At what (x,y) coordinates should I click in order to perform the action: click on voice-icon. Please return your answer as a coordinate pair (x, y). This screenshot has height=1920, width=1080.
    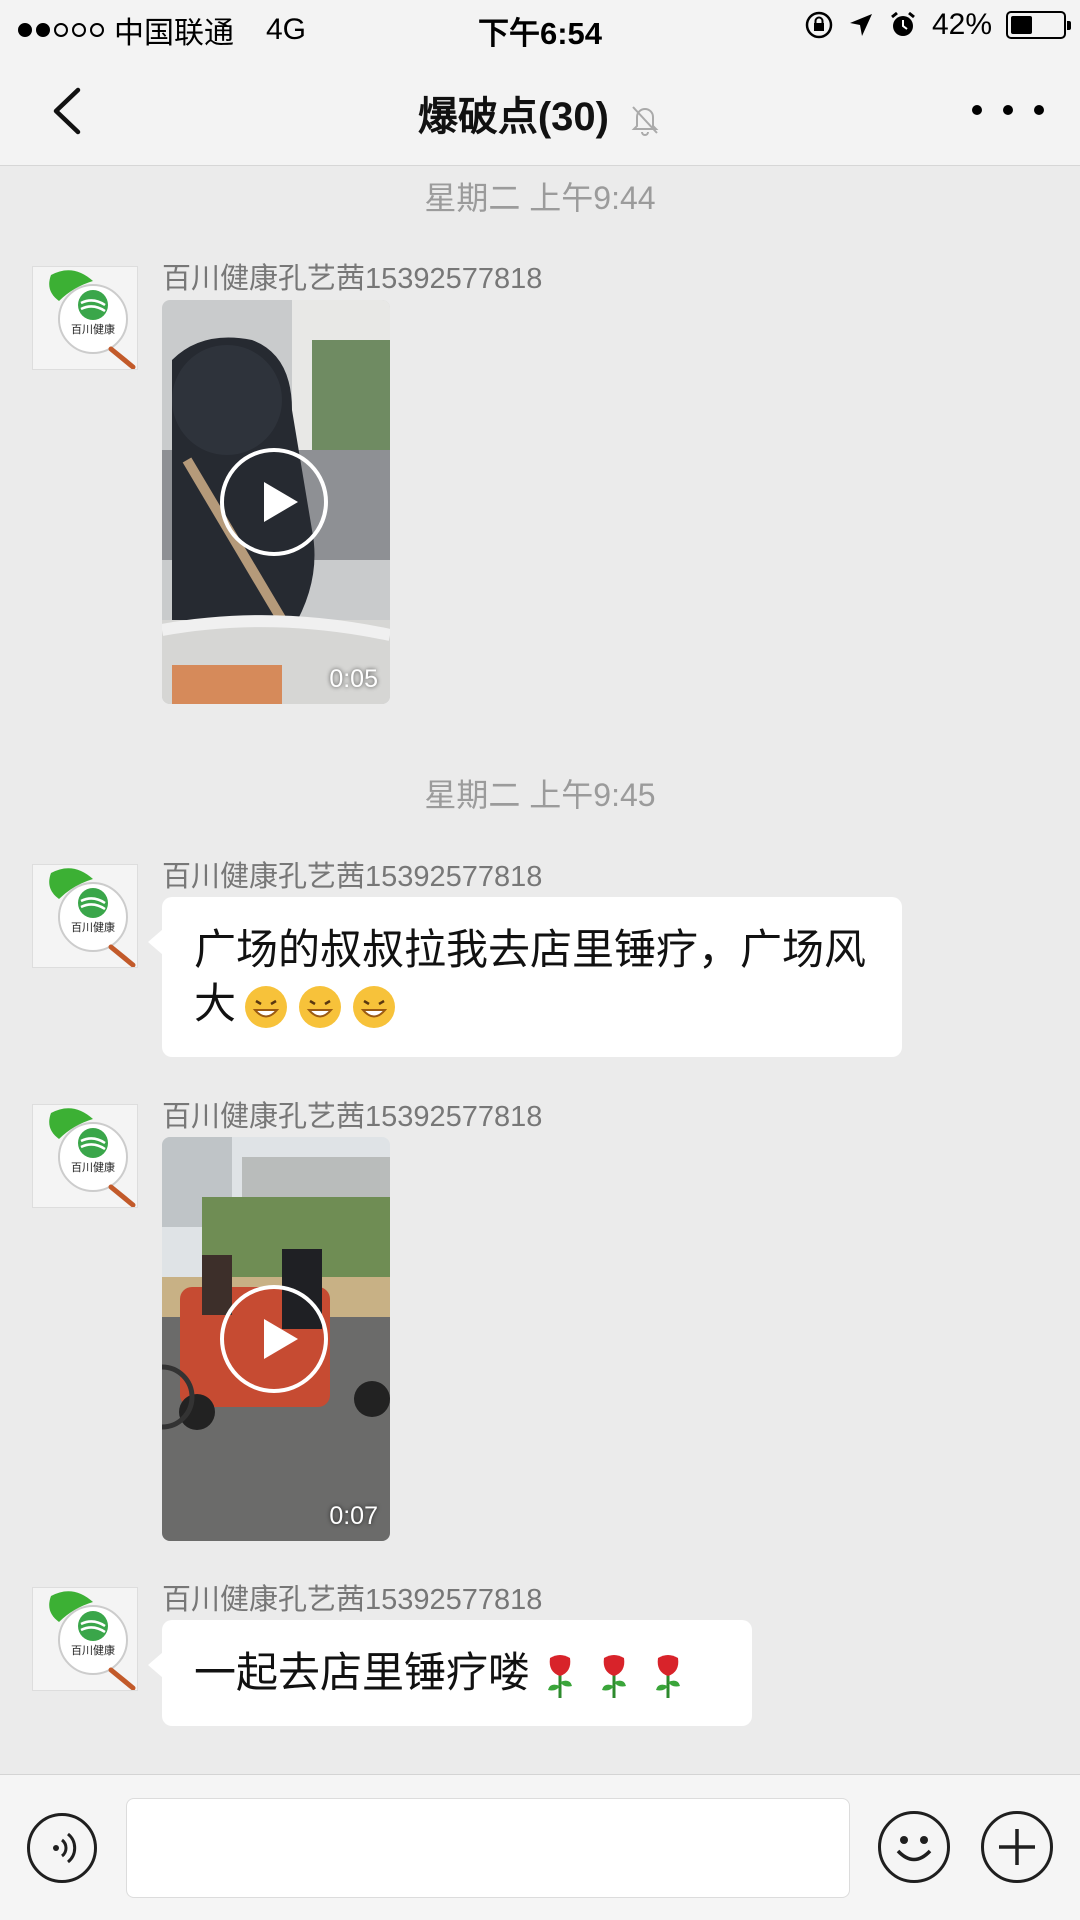
    Looking at the image, I should click on (62, 1848).